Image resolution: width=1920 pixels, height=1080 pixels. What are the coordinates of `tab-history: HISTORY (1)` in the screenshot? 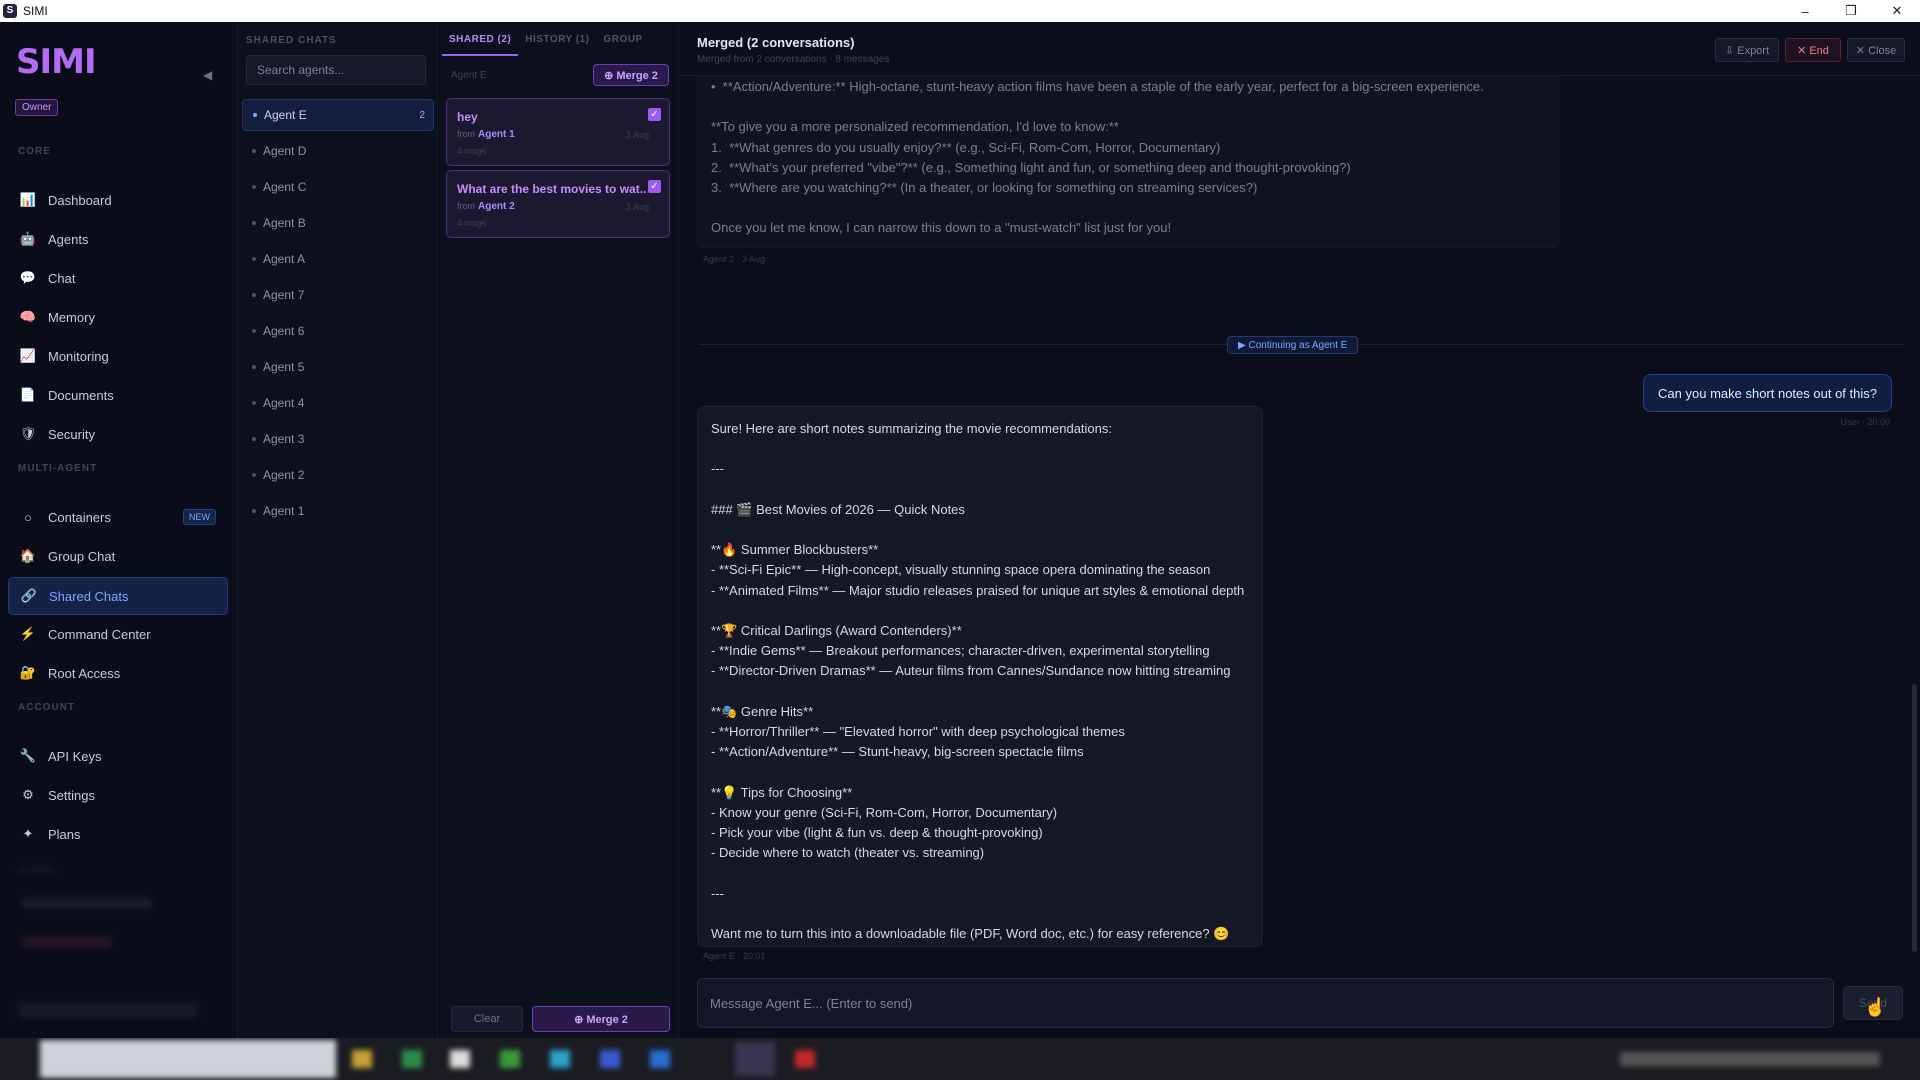 It's located at (557, 39).